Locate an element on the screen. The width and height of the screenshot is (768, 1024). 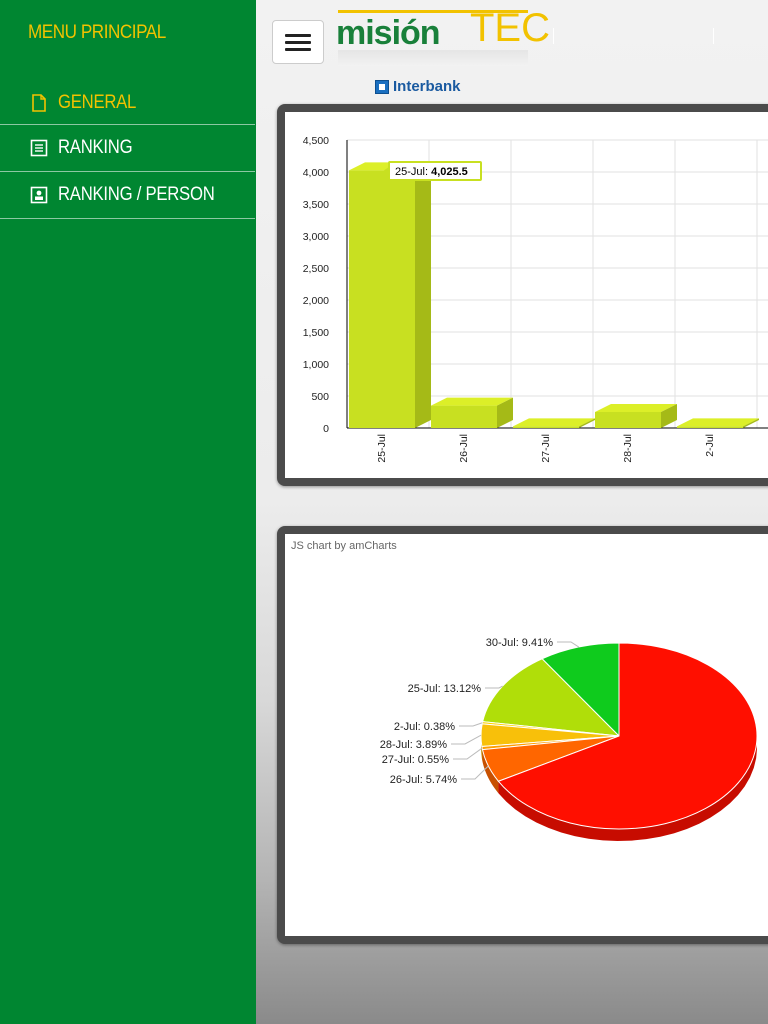
y-tick-label: 1,500 is located at coordinates (316, 333).